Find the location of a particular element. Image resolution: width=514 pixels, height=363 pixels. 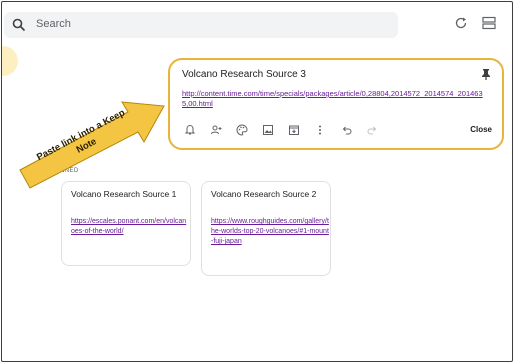

remind-icon is located at coordinates (190, 130).